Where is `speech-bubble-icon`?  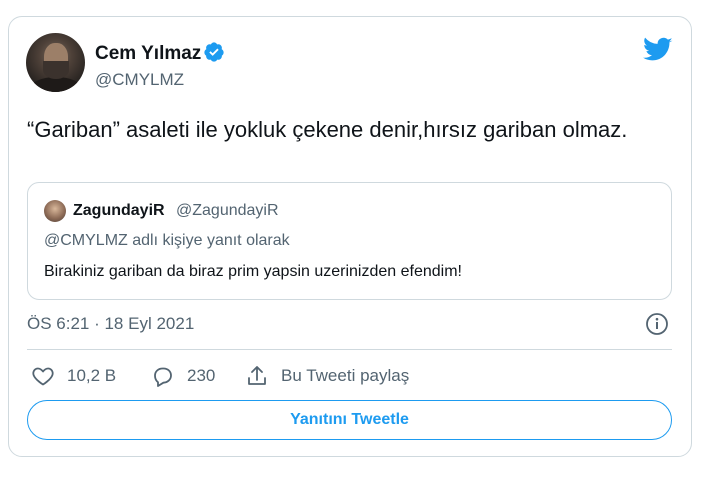
speech-bubble-icon is located at coordinates (163, 377).